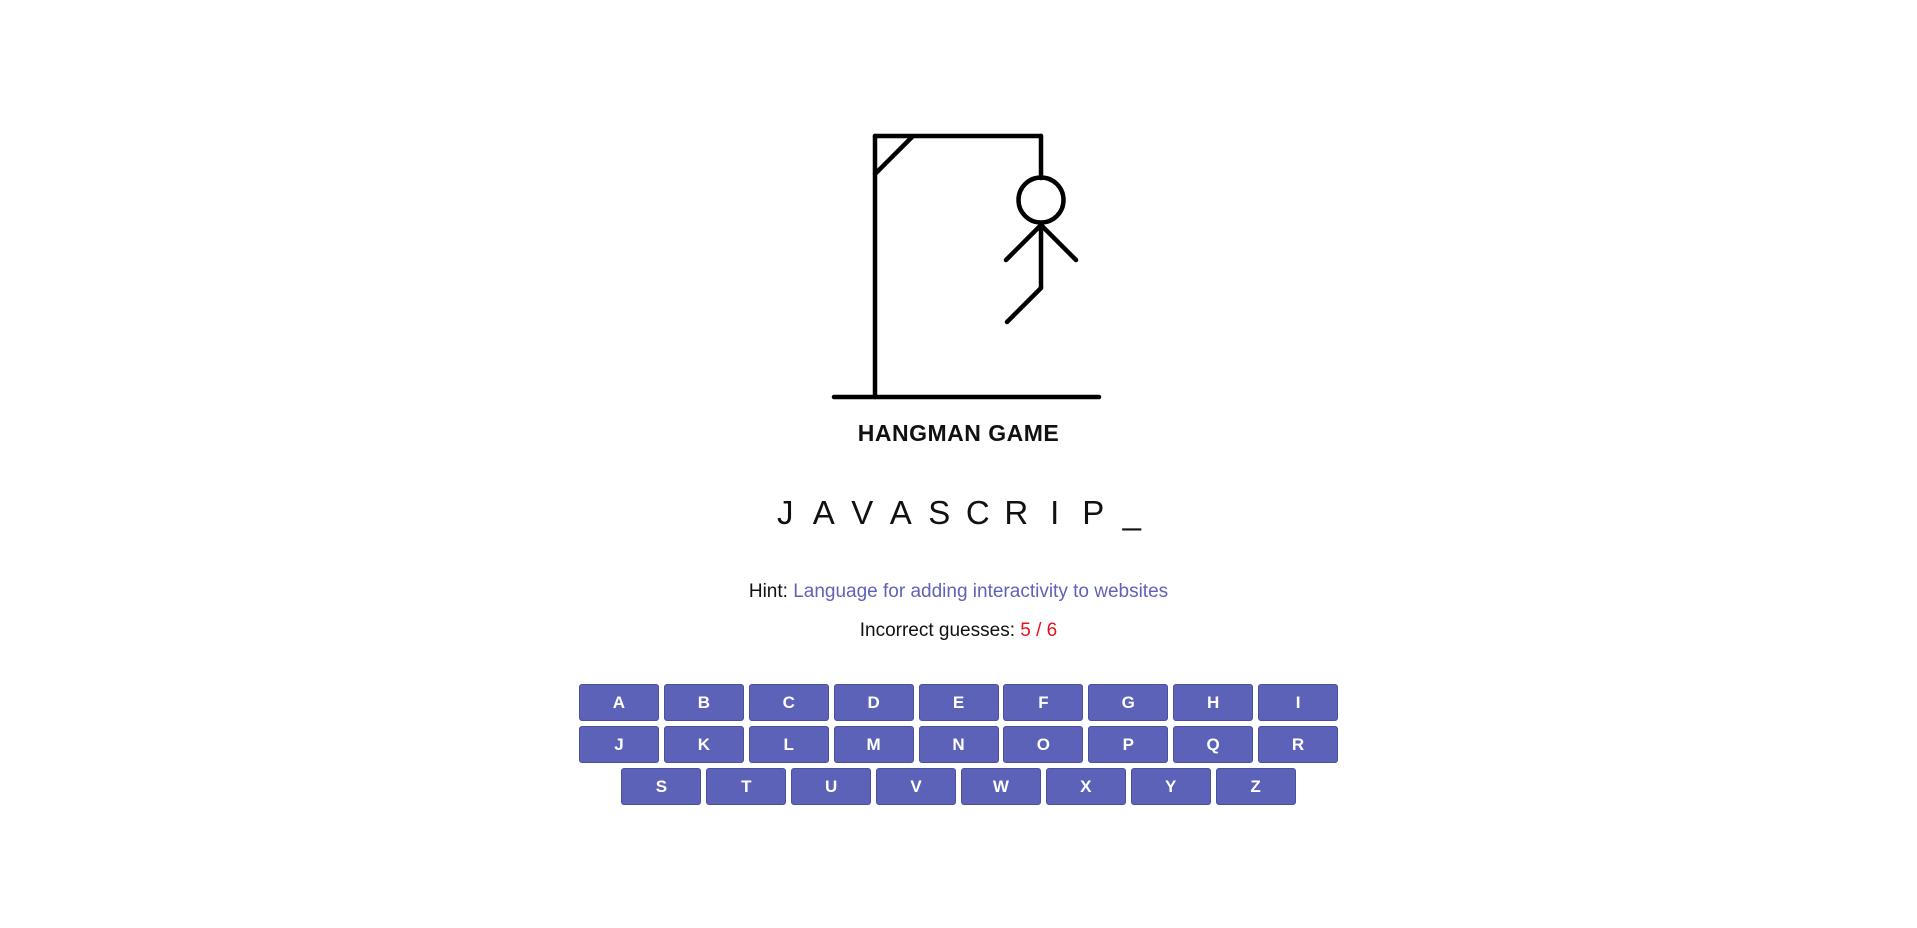 This screenshot has width=1917, height=928. Describe the element at coordinates (785, 512) in the screenshot. I see `word-letter: J` at that location.